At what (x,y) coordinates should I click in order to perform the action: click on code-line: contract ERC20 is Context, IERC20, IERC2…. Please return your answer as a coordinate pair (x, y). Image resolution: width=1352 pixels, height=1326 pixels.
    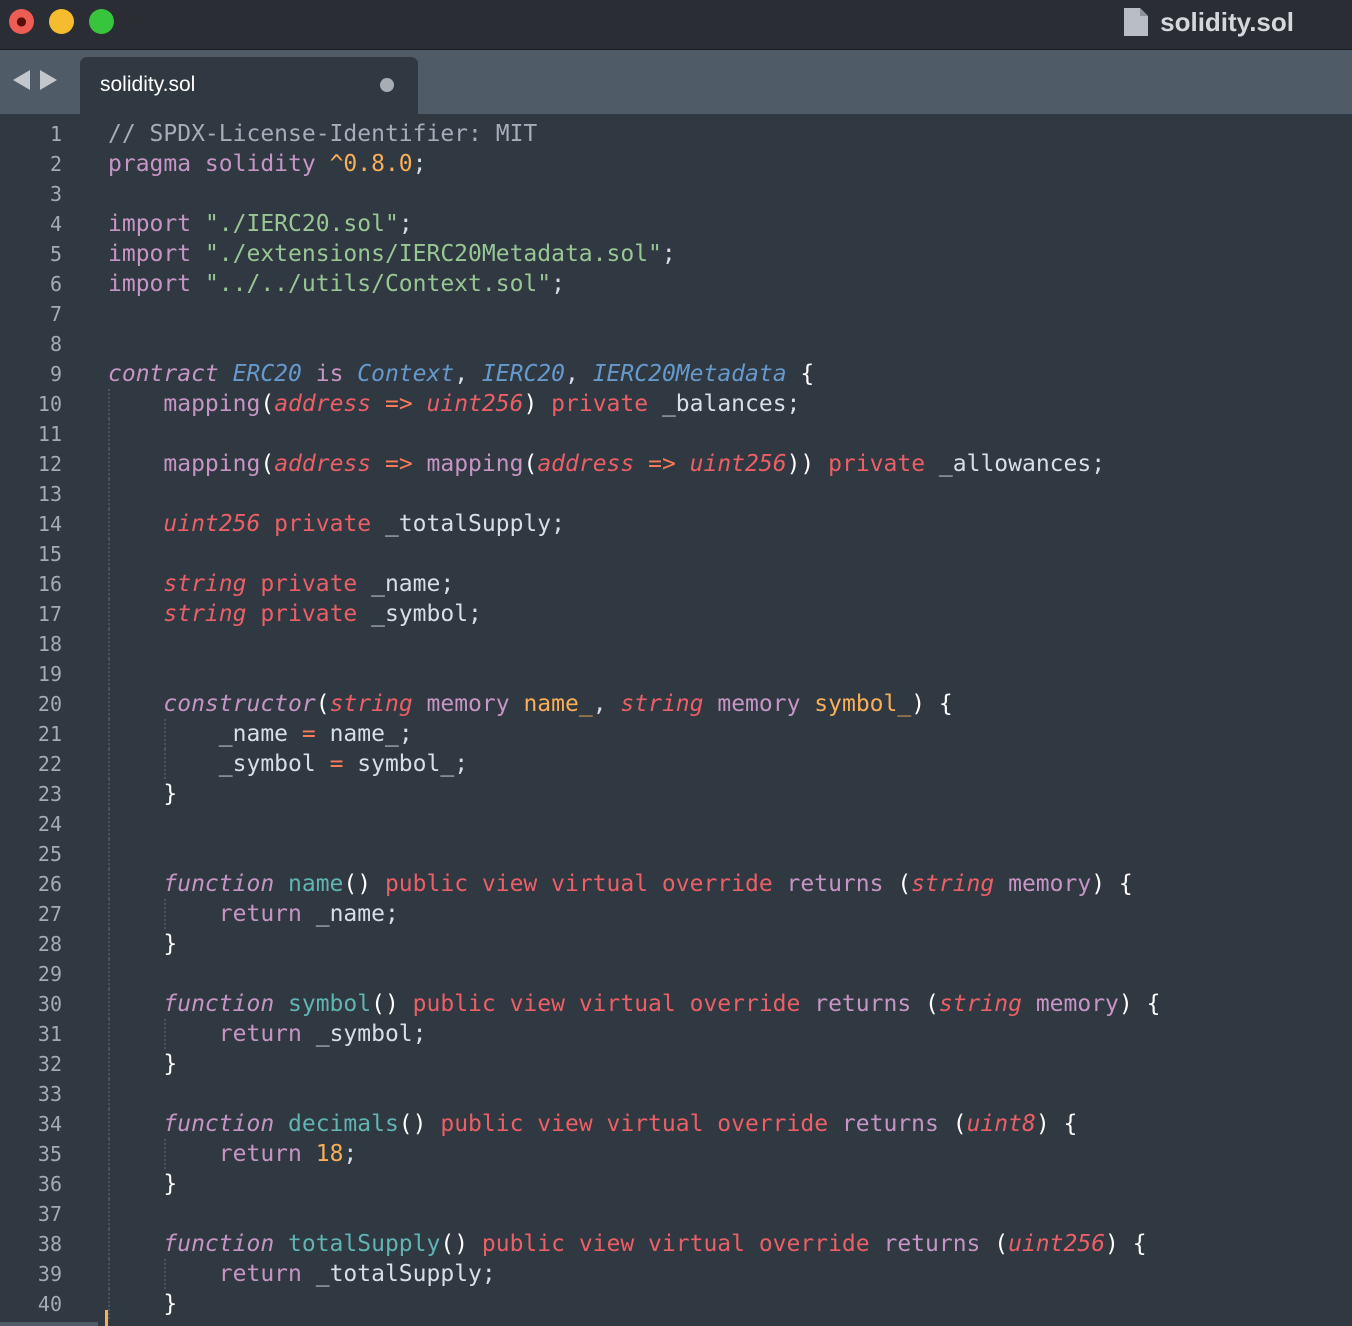
    Looking at the image, I should click on (730, 374).